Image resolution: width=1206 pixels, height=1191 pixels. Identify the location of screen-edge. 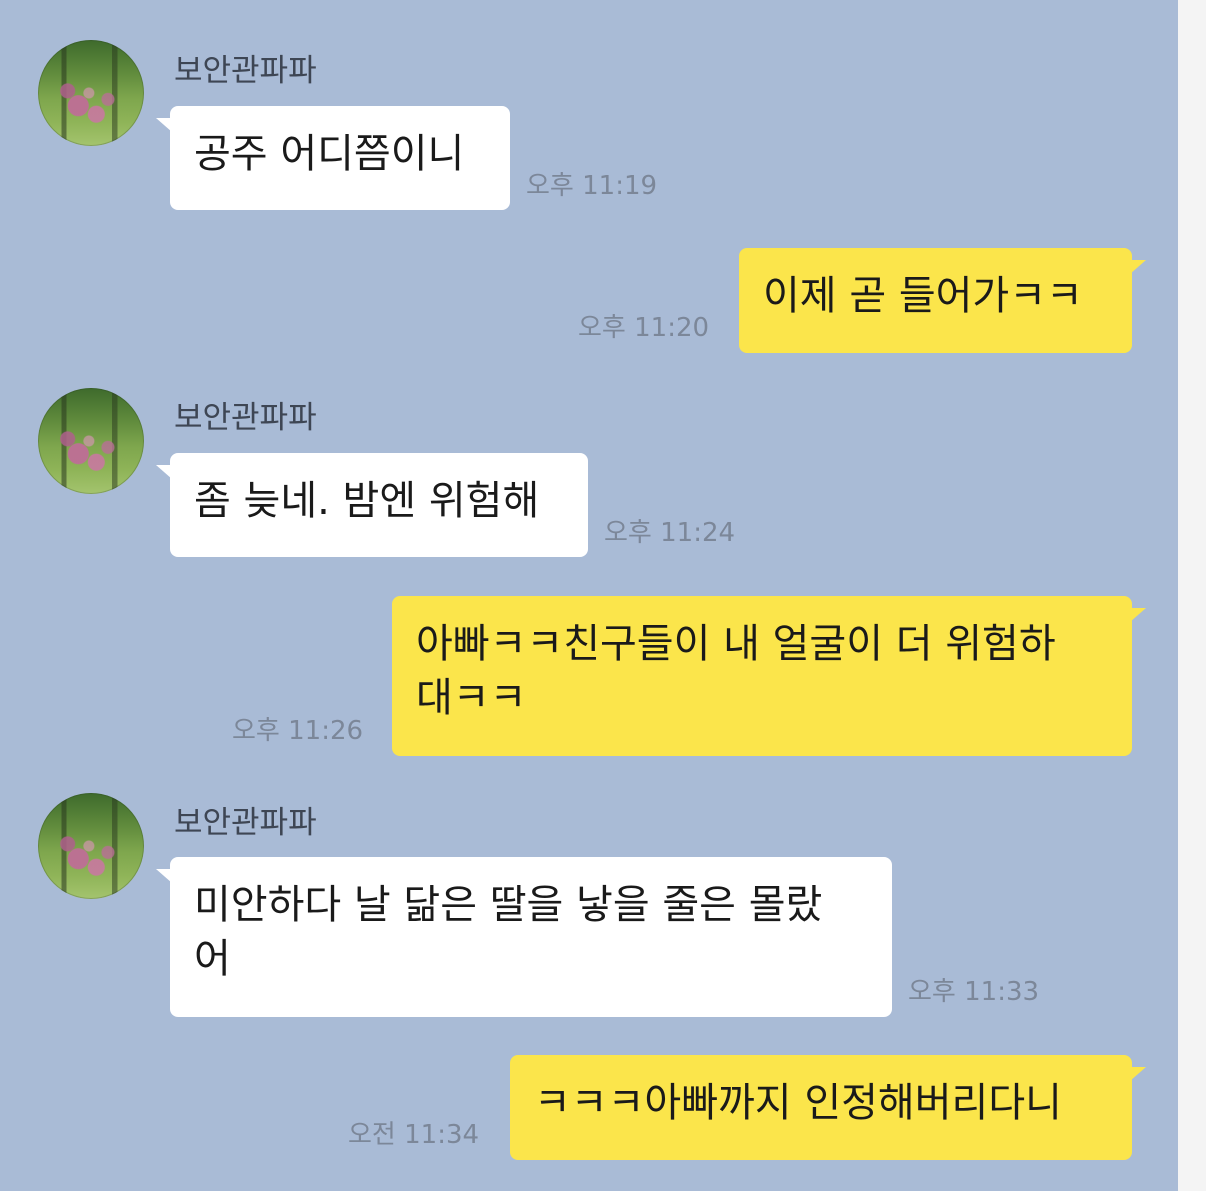
(1192, 595).